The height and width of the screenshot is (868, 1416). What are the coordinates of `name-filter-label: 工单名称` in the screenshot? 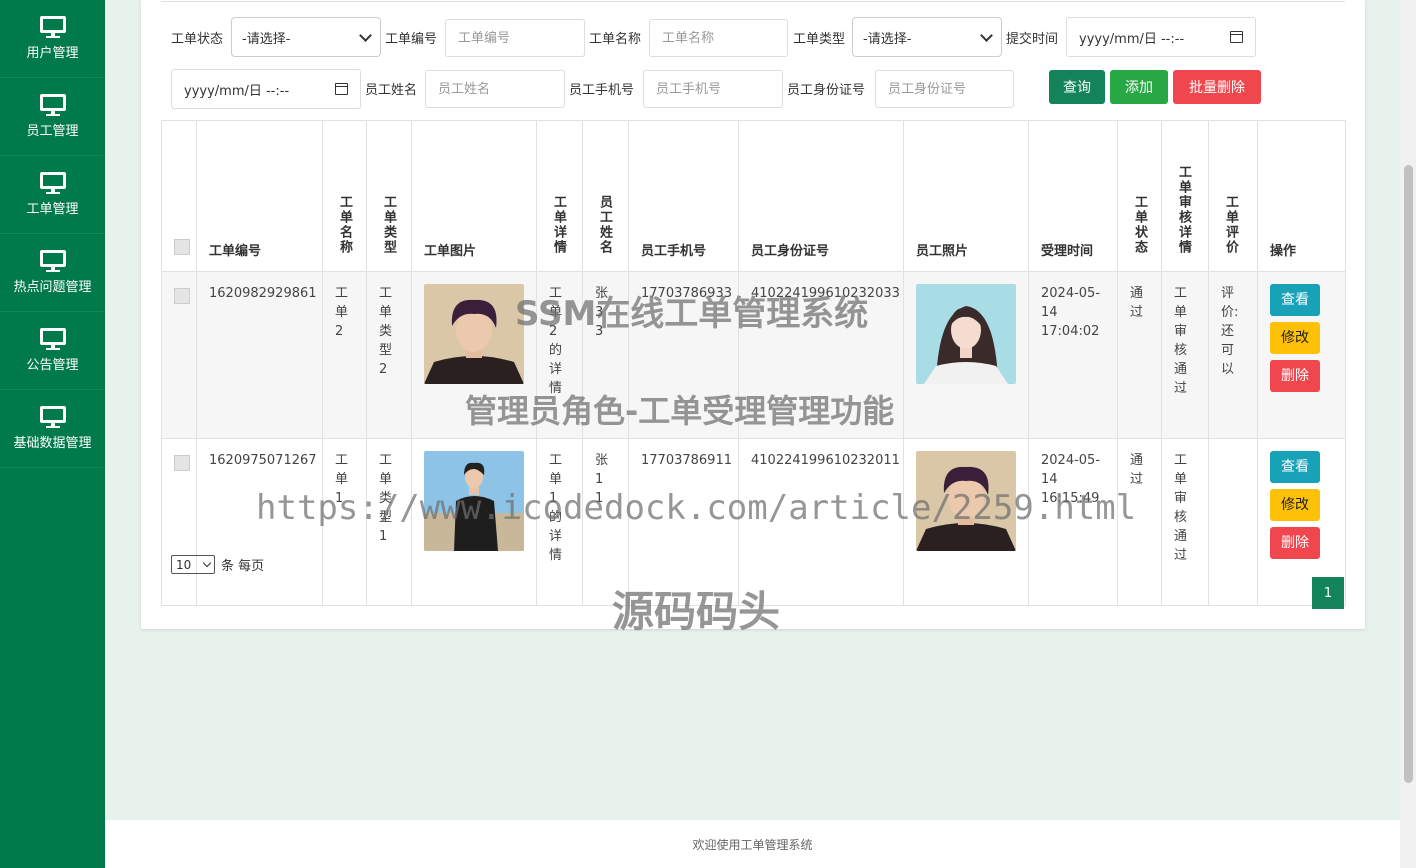 It's located at (615, 39).